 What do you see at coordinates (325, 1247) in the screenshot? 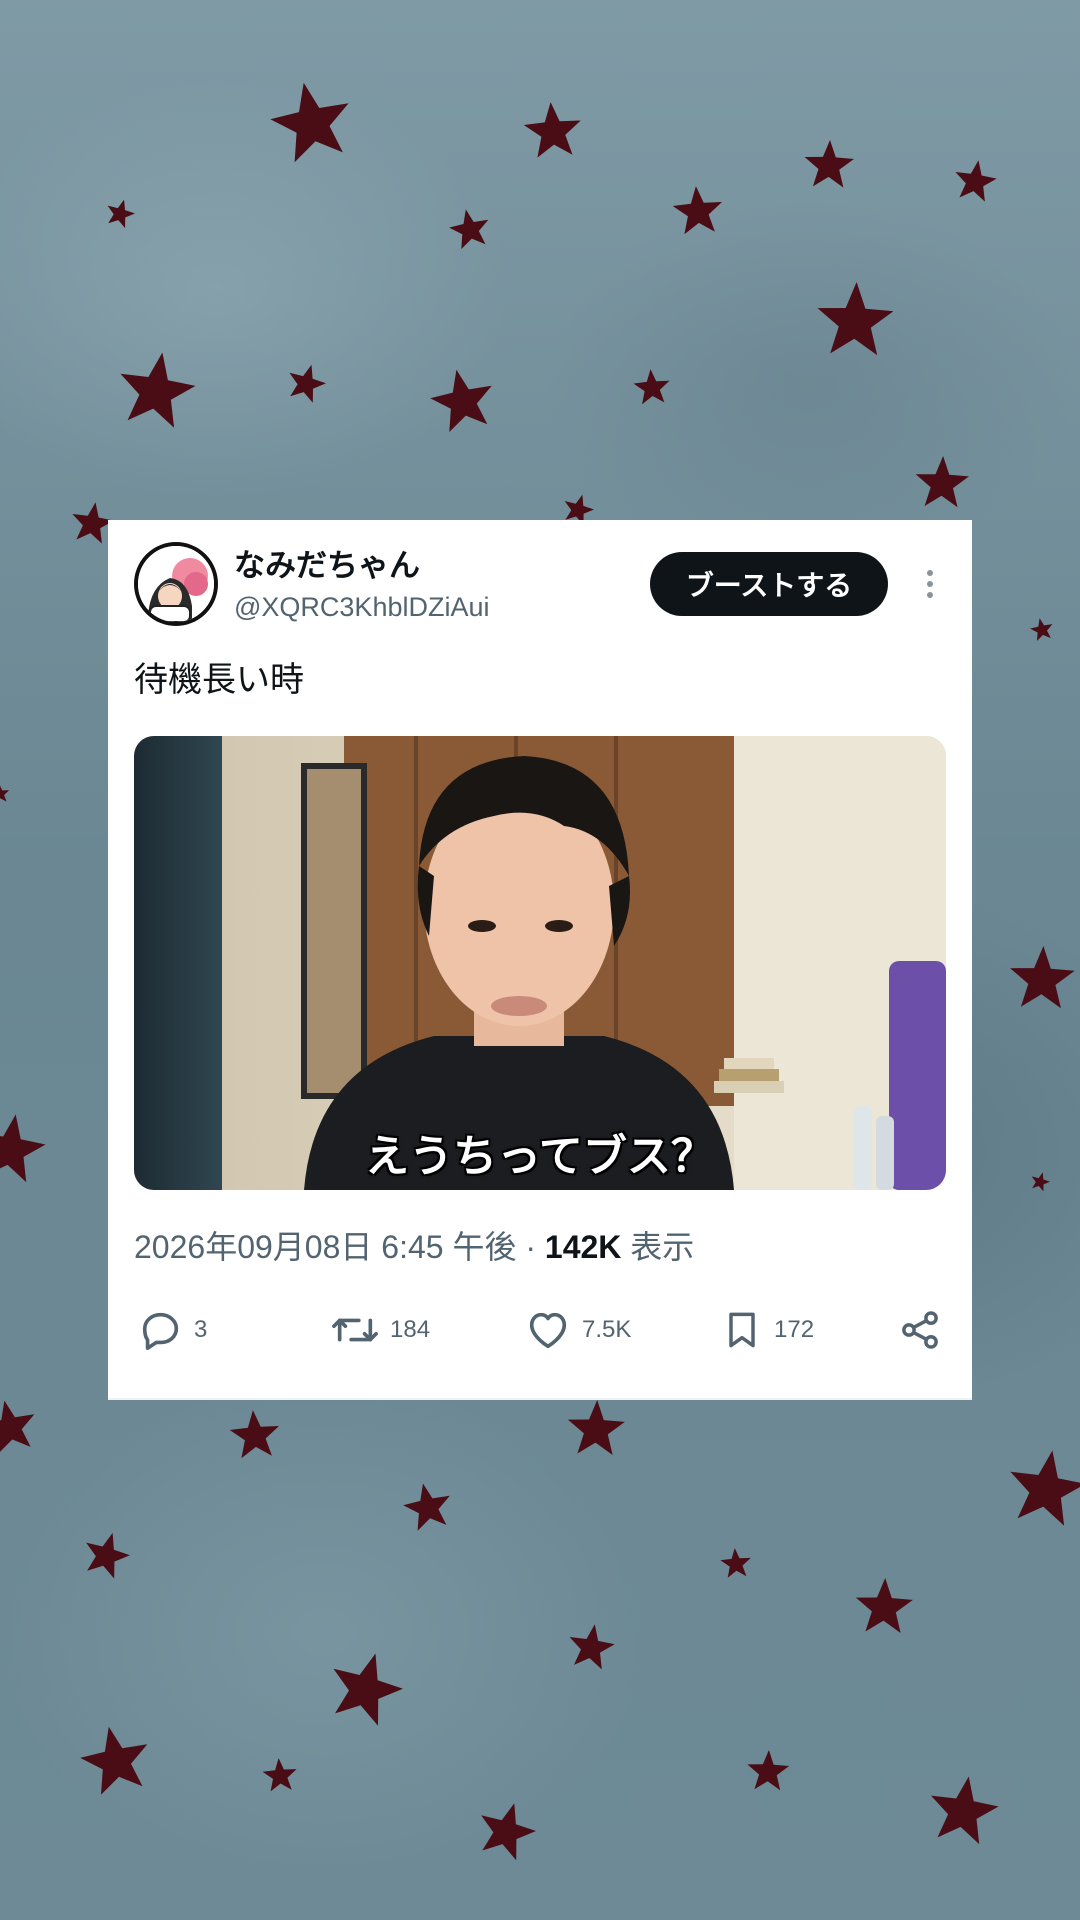
I see `timestamp: 2026年09月08日 6:45 午後` at bounding box center [325, 1247].